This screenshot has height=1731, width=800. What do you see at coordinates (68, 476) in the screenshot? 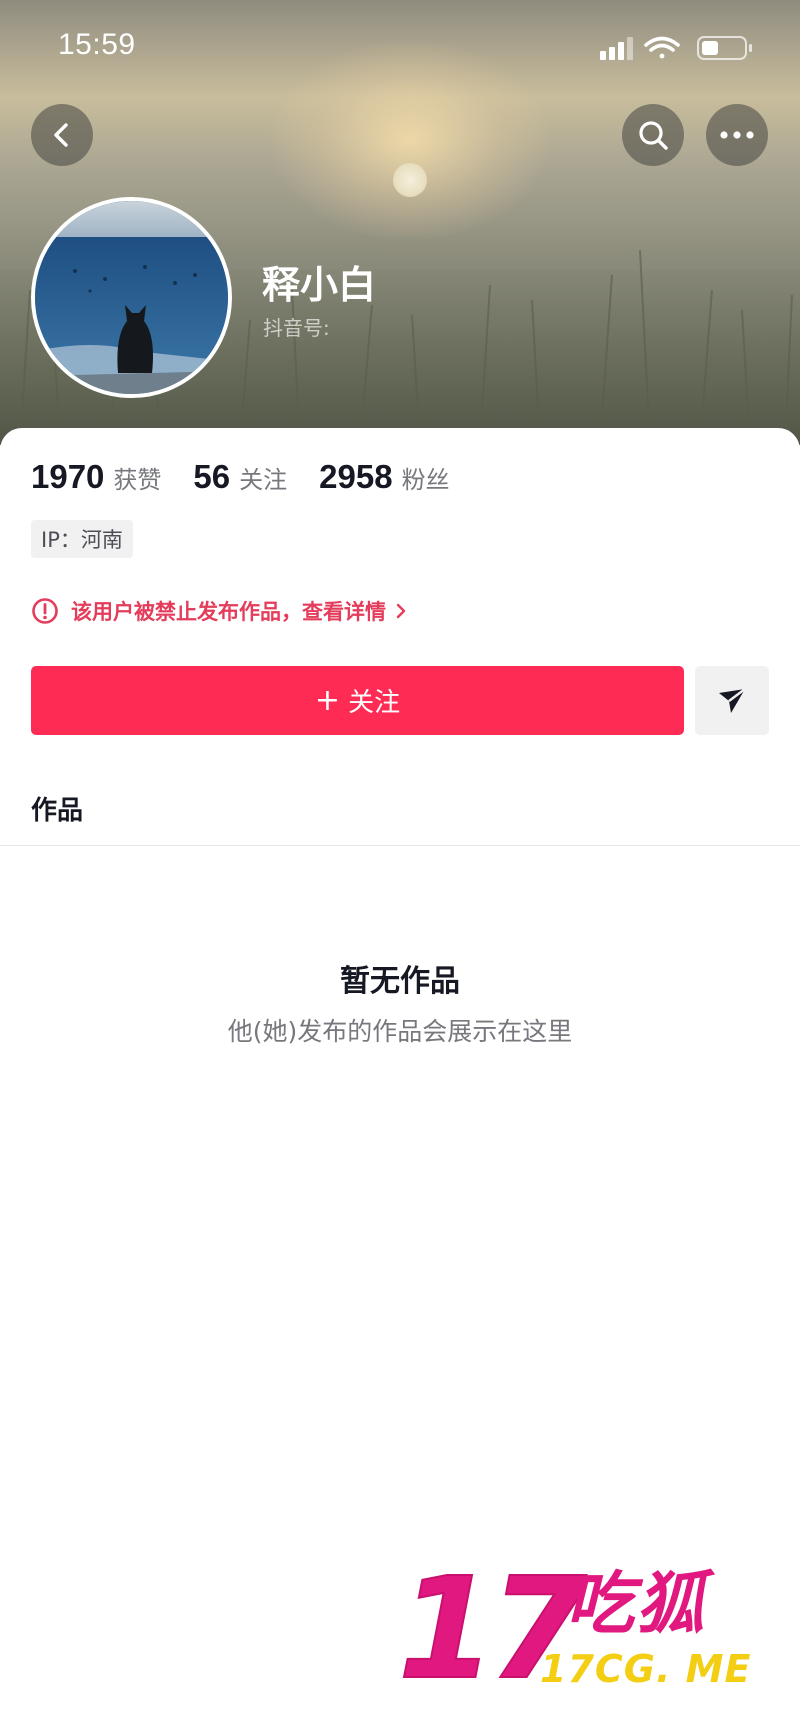
I see `stat-likes-value: 1970` at bounding box center [68, 476].